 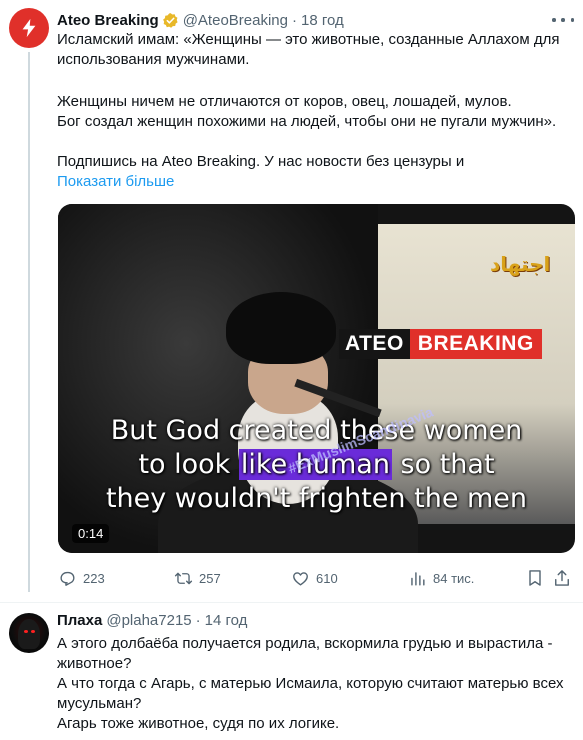 What do you see at coordinates (29, 322) in the screenshot?
I see `thread-line` at bounding box center [29, 322].